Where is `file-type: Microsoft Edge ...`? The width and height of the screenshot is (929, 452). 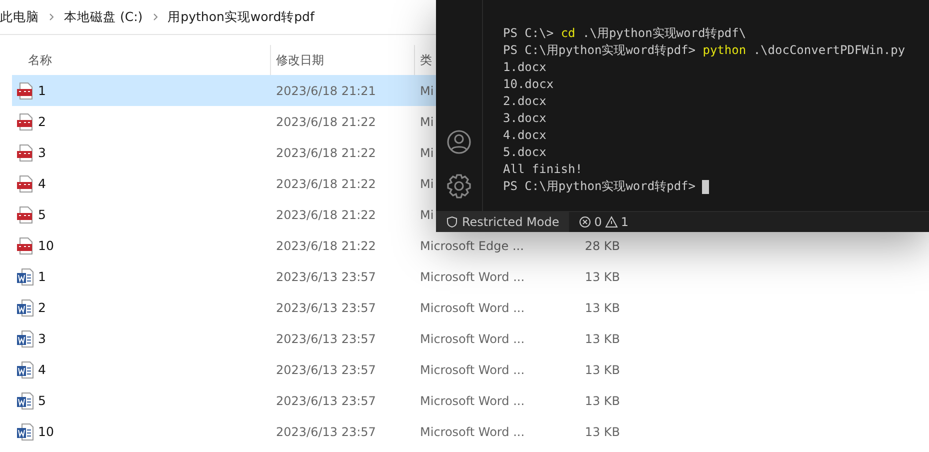 file-type: Microsoft Edge ... is located at coordinates (472, 245).